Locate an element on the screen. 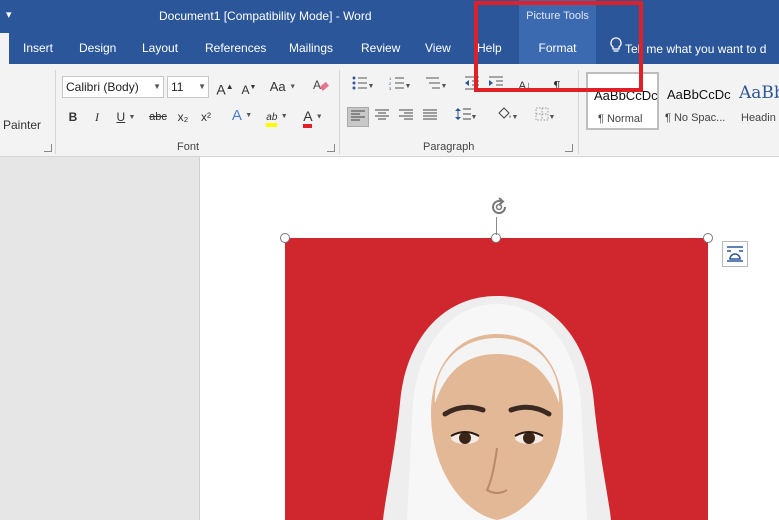 The image size is (779, 520). style-sample: AaBbCcDc is located at coordinates (699, 94).